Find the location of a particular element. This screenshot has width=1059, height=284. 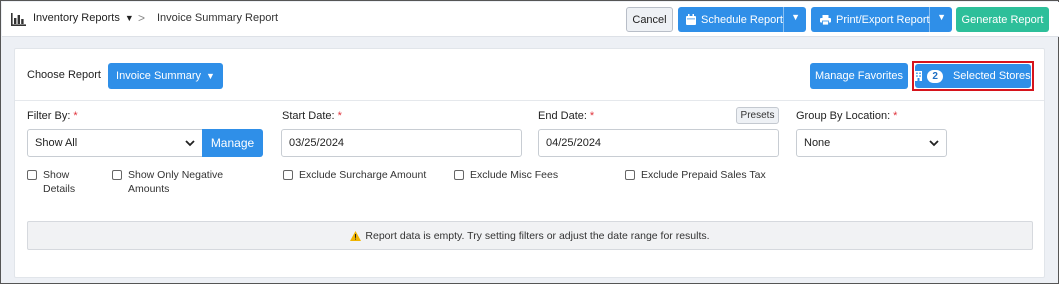

breadcrumb-inventory-reports: Inventory Reports ▼ is located at coordinates (83, 18).